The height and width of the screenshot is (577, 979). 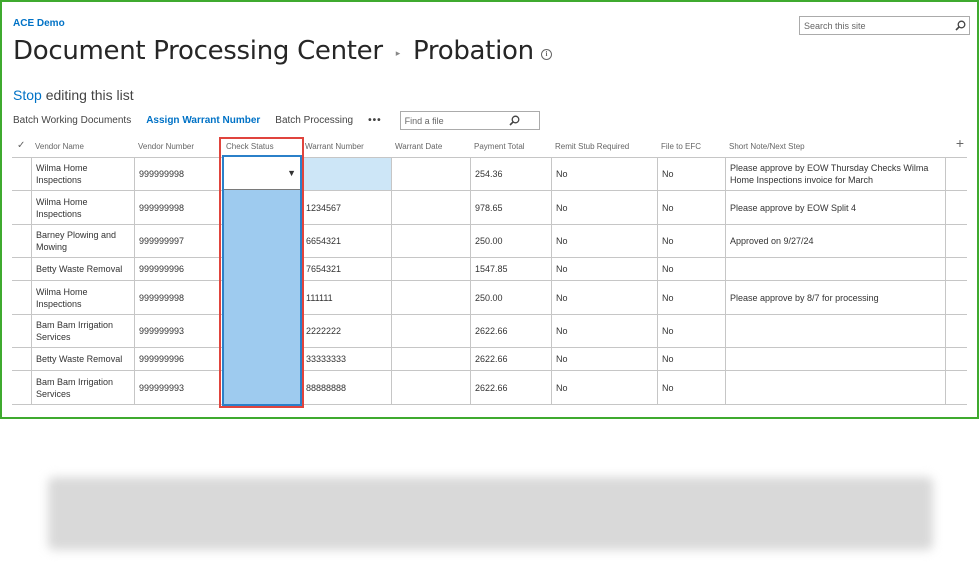 I want to click on cell-warrant-number: 88888888, so click(x=346, y=387).